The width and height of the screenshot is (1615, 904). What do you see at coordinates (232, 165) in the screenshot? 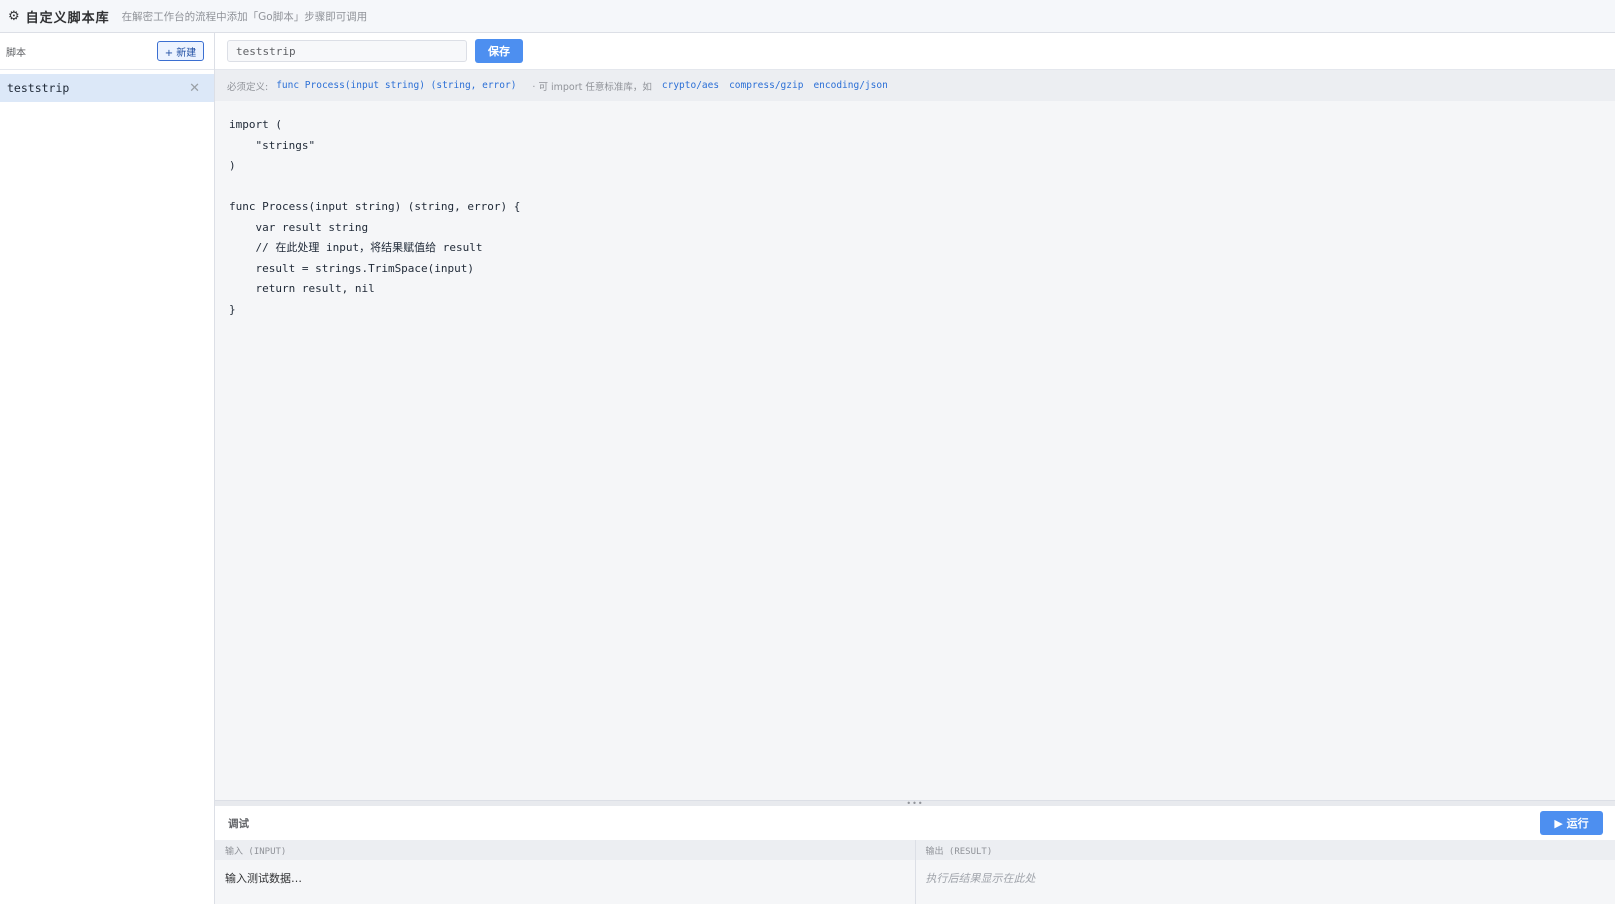
I see `code-line: )` at bounding box center [232, 165].